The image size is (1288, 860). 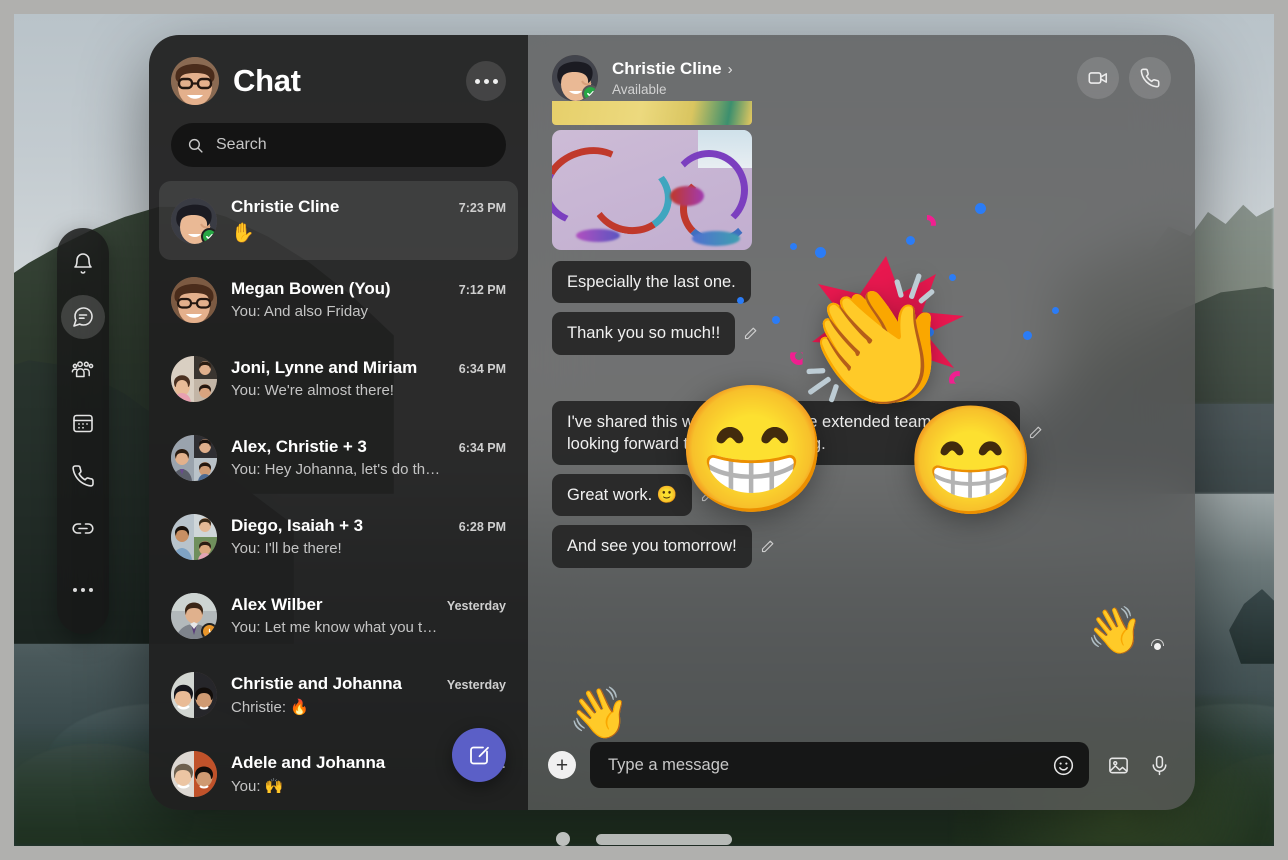 I want to click on window-indicator-dot, so click(x=563, y=839).